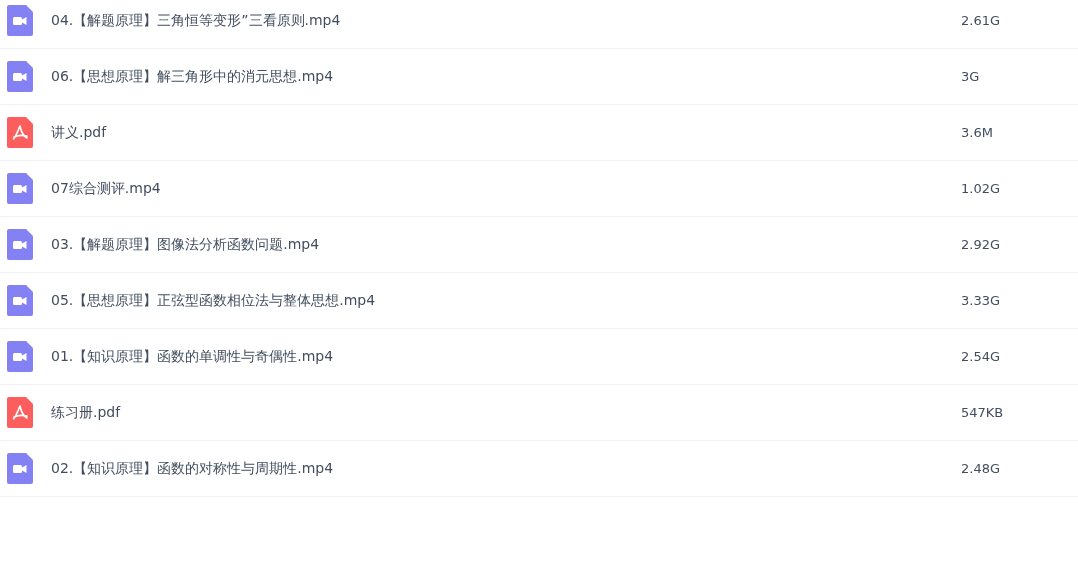  Describe the element at coordinates (977, 132) in the screenshot. I see `file-size: 3.6M` at that location.